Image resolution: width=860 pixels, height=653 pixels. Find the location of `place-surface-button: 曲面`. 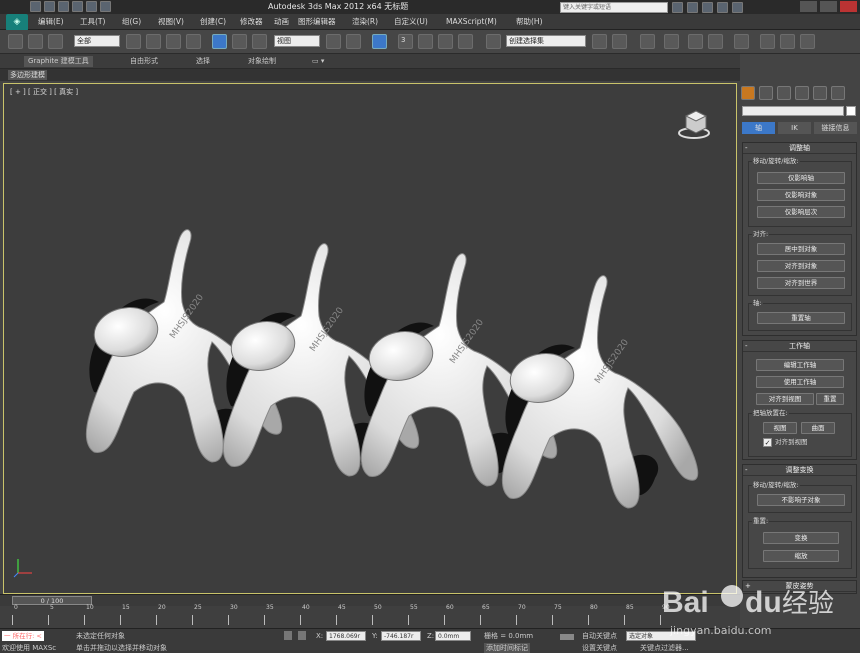

place-surface-button: 曲面 is located at coordinates (818, 428).